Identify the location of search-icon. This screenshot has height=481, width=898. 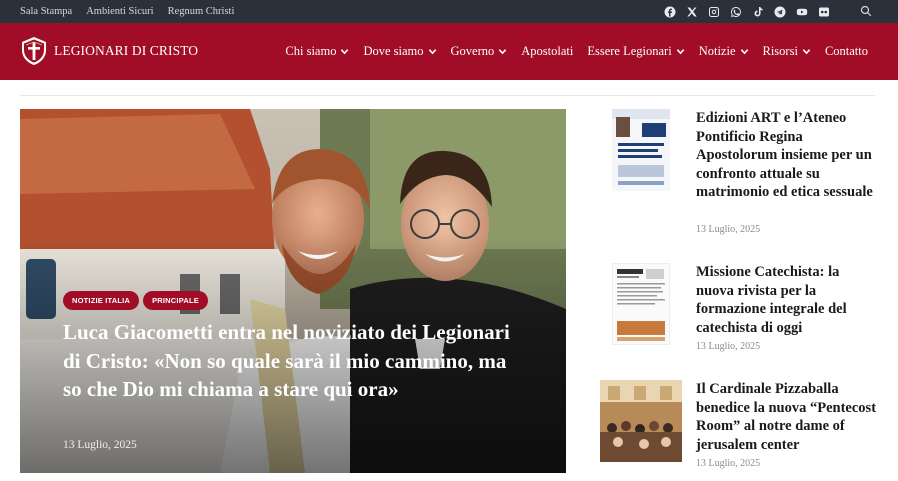
(867, 11).